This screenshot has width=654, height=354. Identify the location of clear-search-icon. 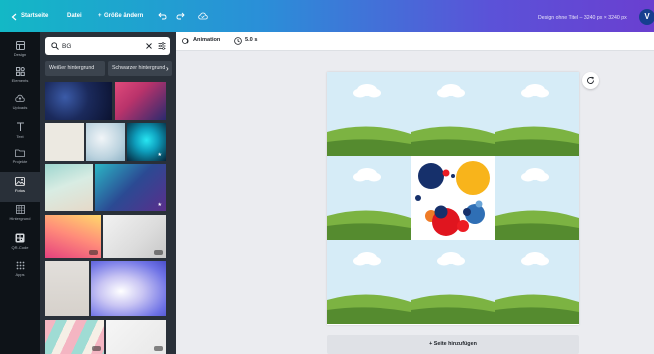
(149, 46).